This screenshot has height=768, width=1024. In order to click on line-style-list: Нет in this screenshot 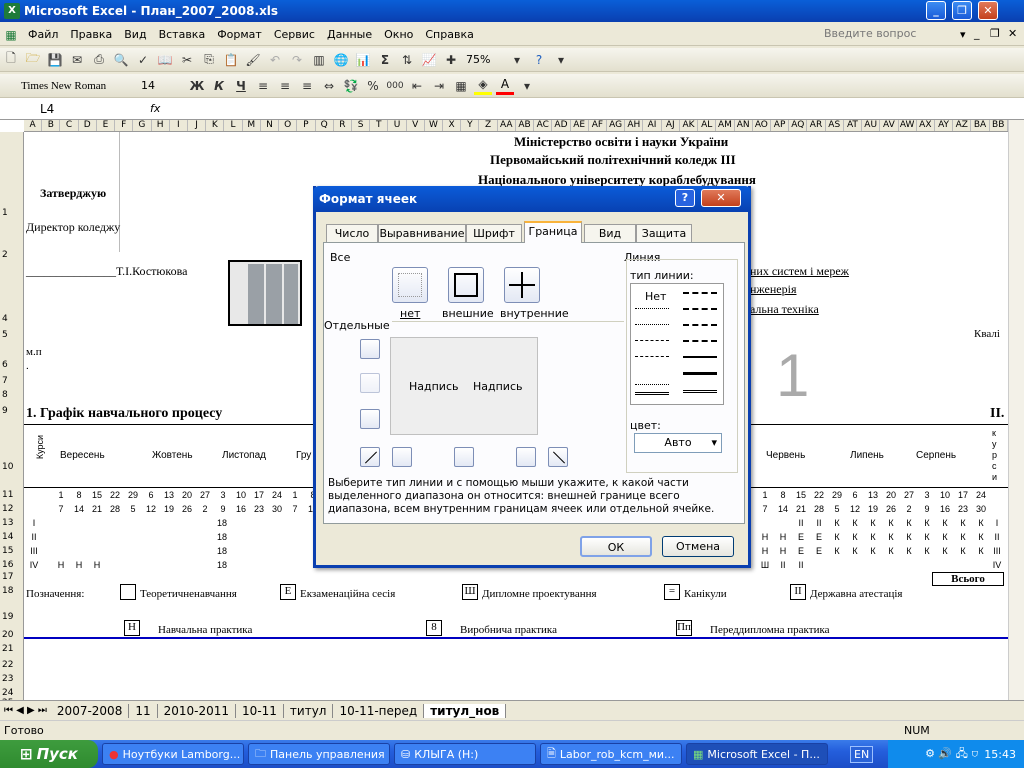, I will do `click(677, 344)`.